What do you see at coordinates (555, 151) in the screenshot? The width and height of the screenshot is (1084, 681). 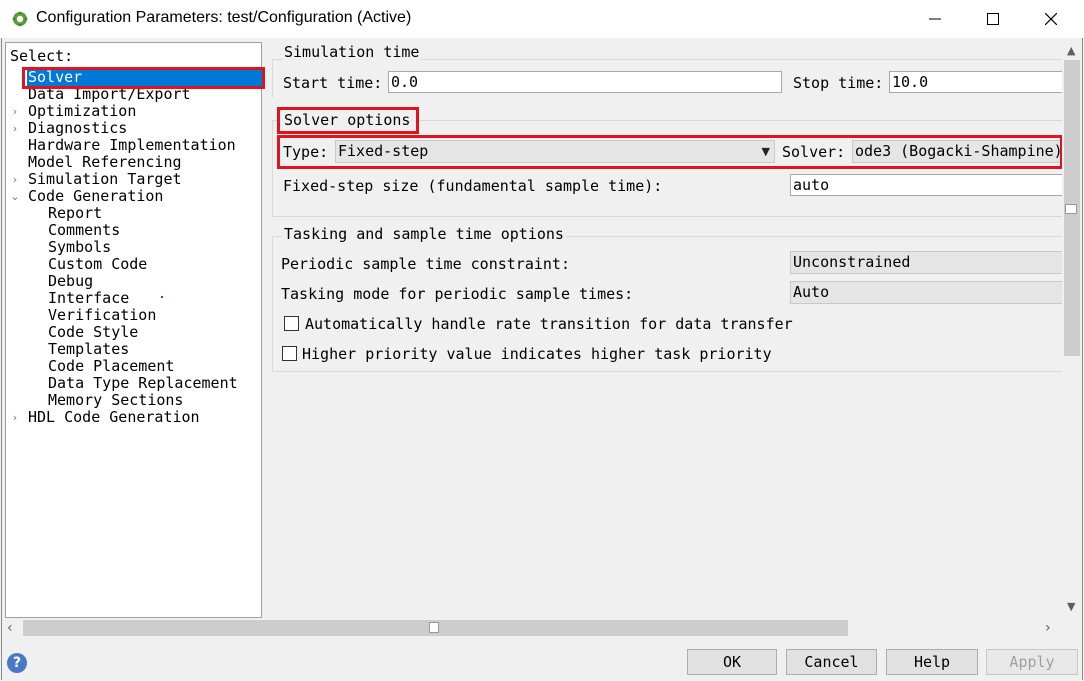 I see `type-select: Fixed-step ▼` at bounding box center [555, 151].